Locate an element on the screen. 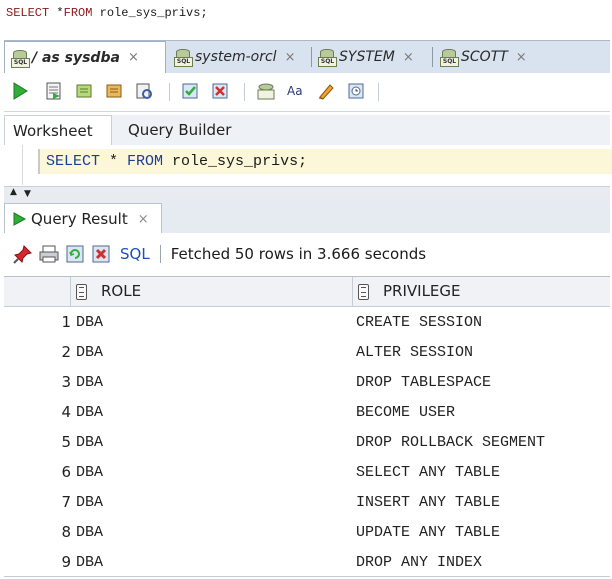 The image size is (612, 579). autotrace-icon is located at coordinates (84, 91).